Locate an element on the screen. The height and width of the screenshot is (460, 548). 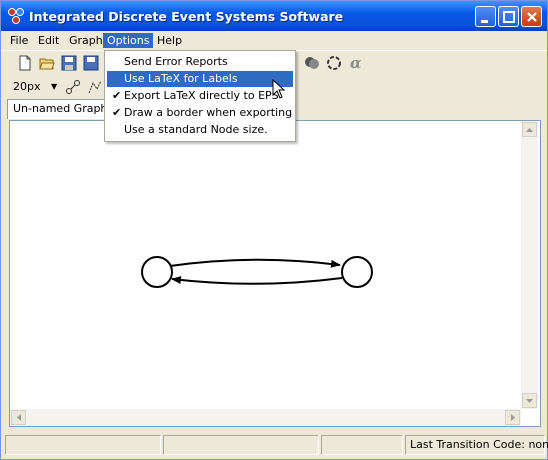
chevron-down-icon: ▼ is located at coordinates (54, 86).